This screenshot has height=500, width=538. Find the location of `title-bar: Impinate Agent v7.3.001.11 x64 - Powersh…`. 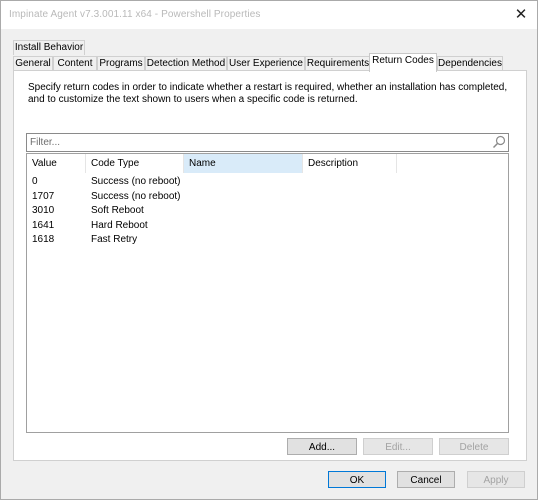

title-bar: Impinate Agent v7.3.001.11 x64 - Powersh… is located at coordinates (269, 15).